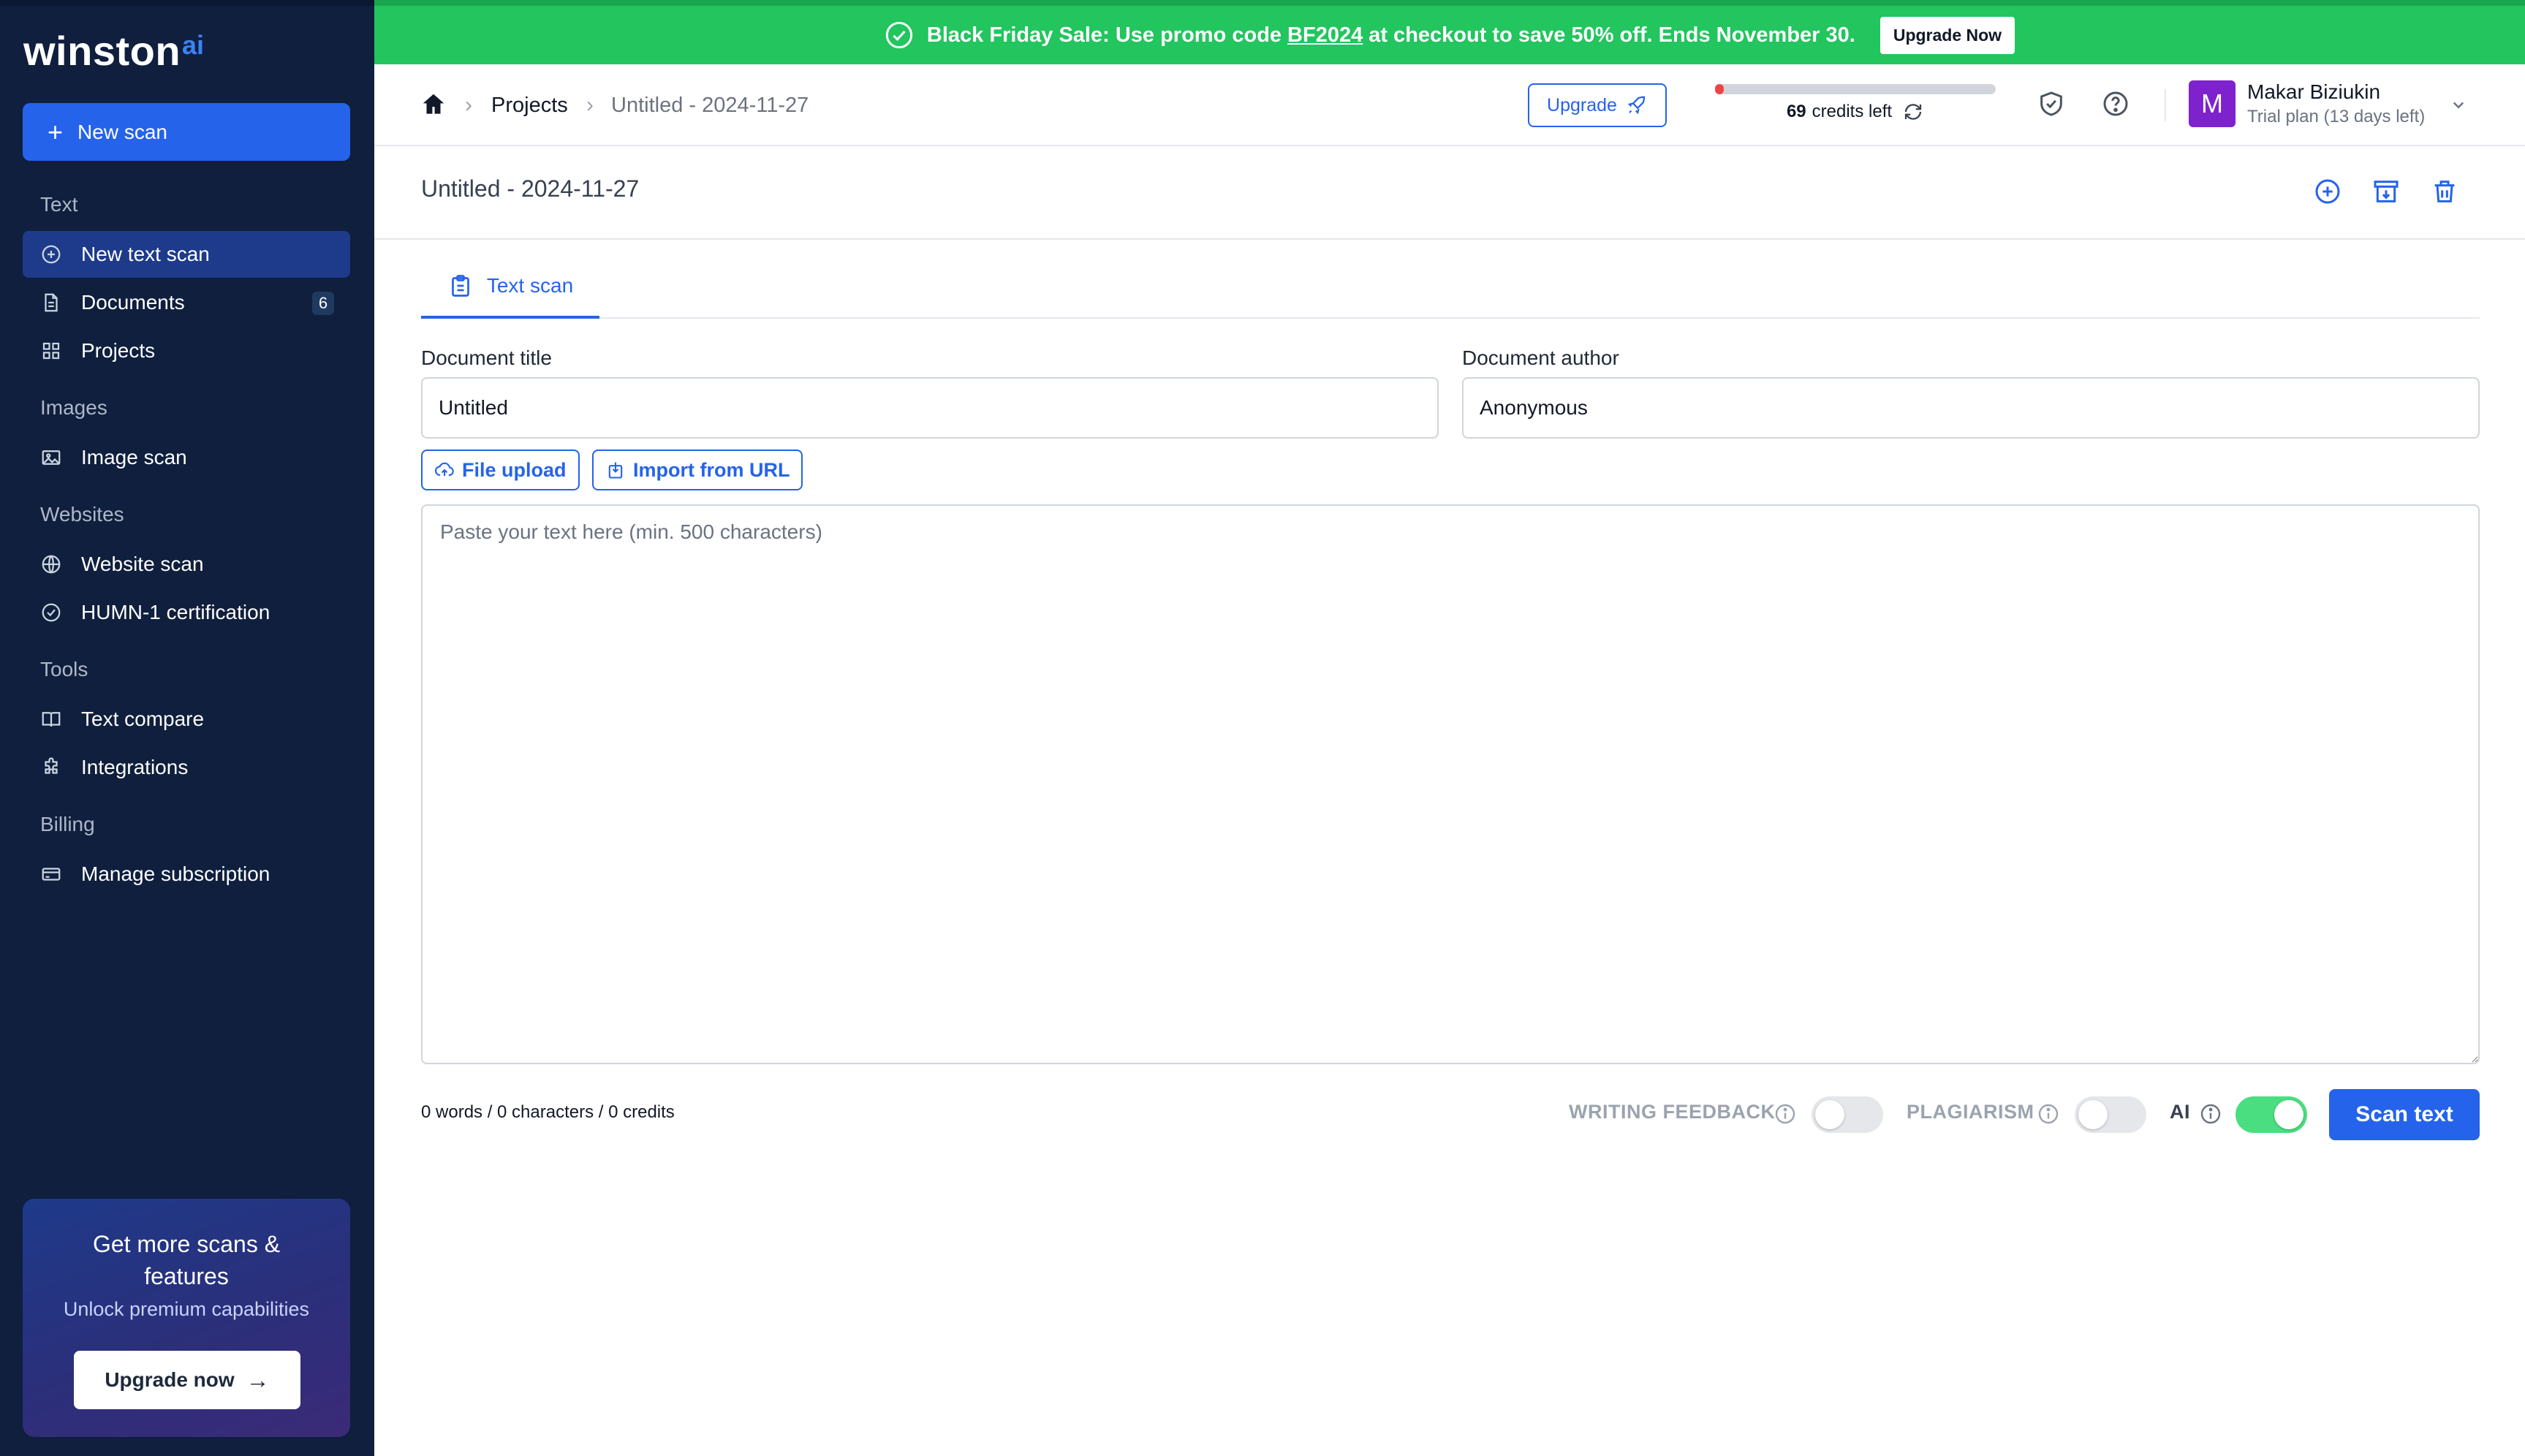  I want to click on grid-icon, so click(51, 351).